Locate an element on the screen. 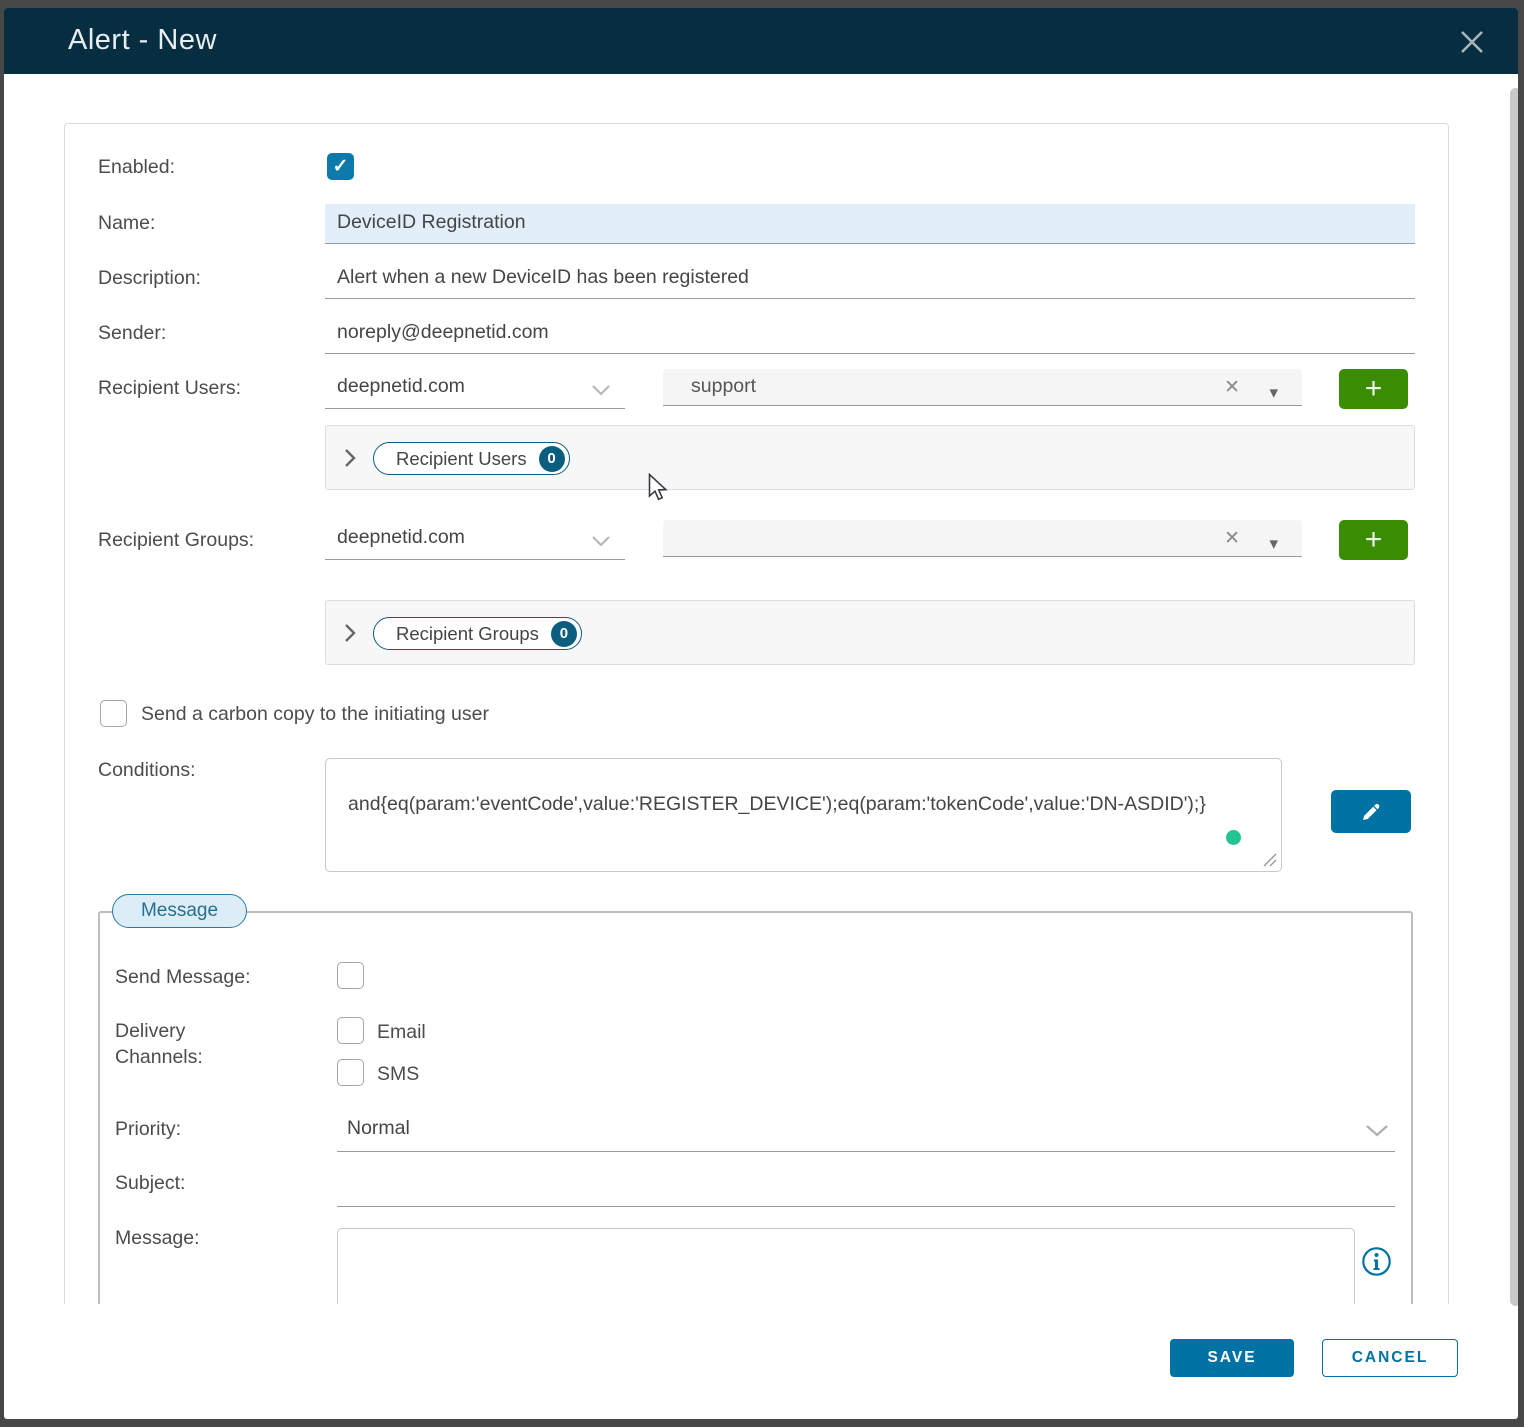 Image resolution: width=1524 pixels, height=1427 pixels. send-message-label: Send Message: is located at coordinates (183, 977).